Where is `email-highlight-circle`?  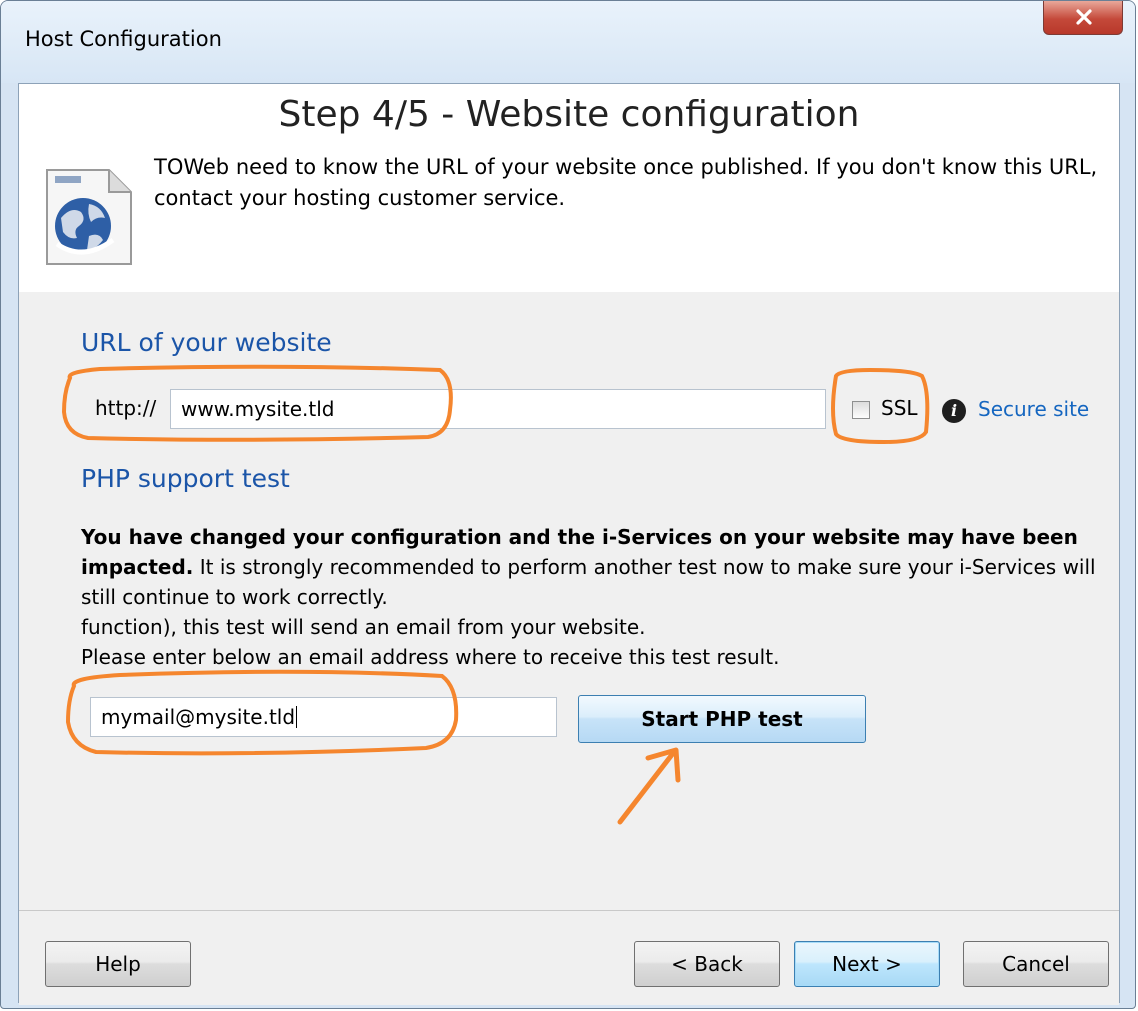
email-highlight-circle is located at coordinates (262, 712).